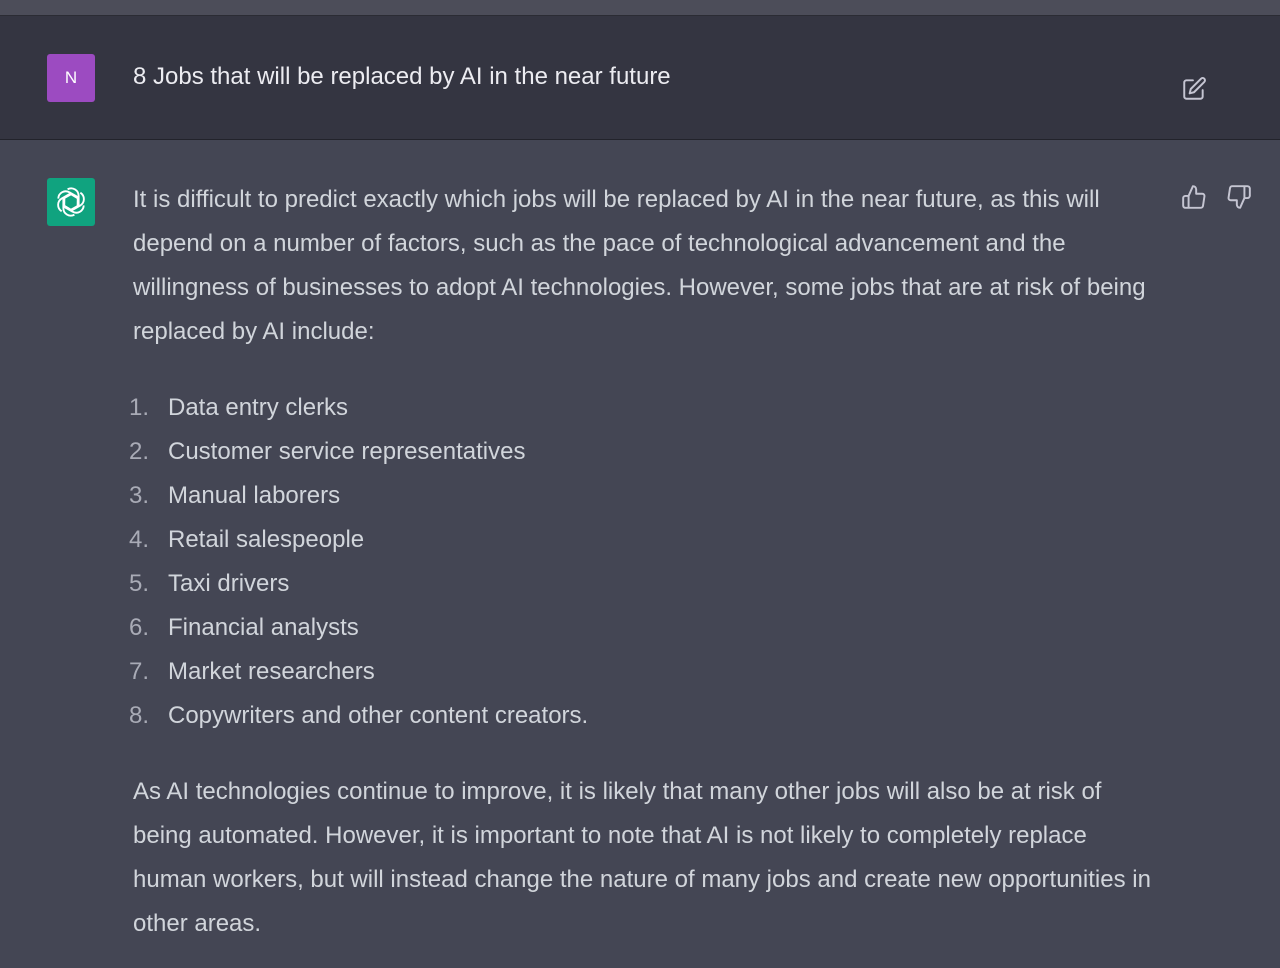  I want to click on openai-logo-icon, so click(71, 202).